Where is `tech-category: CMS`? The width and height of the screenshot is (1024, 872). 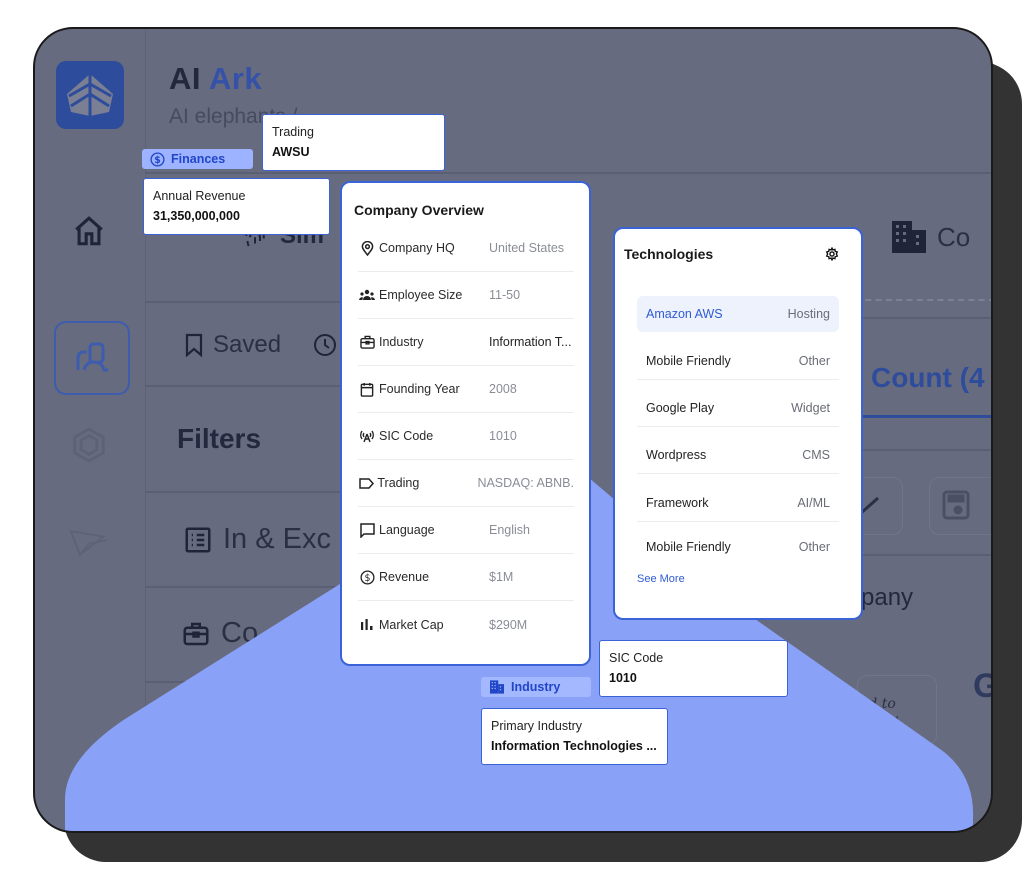
tech-category: CMS is located at coordinates (816, 454).